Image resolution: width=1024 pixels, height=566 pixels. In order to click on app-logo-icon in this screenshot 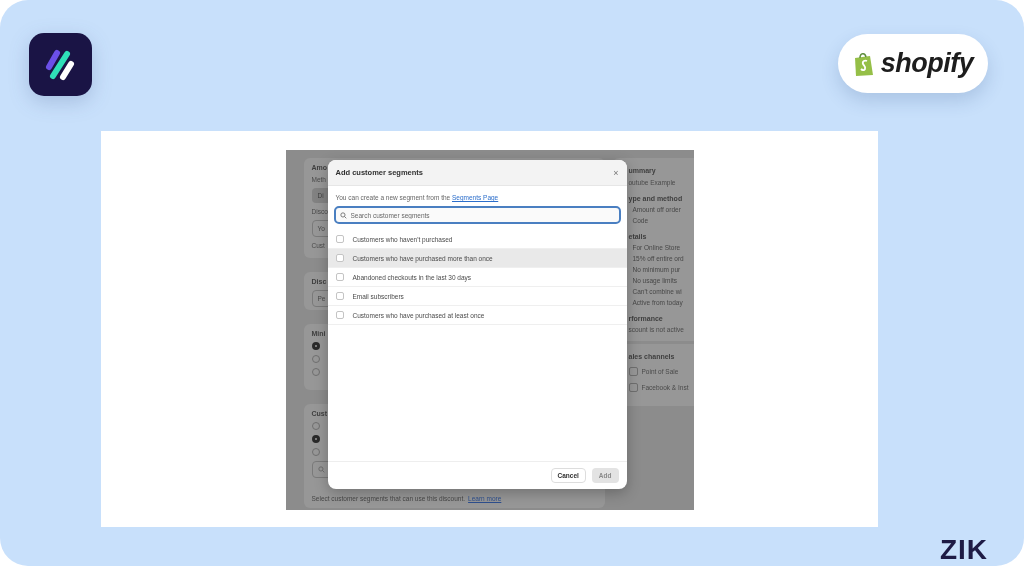, I will do `click(60, 64)`.